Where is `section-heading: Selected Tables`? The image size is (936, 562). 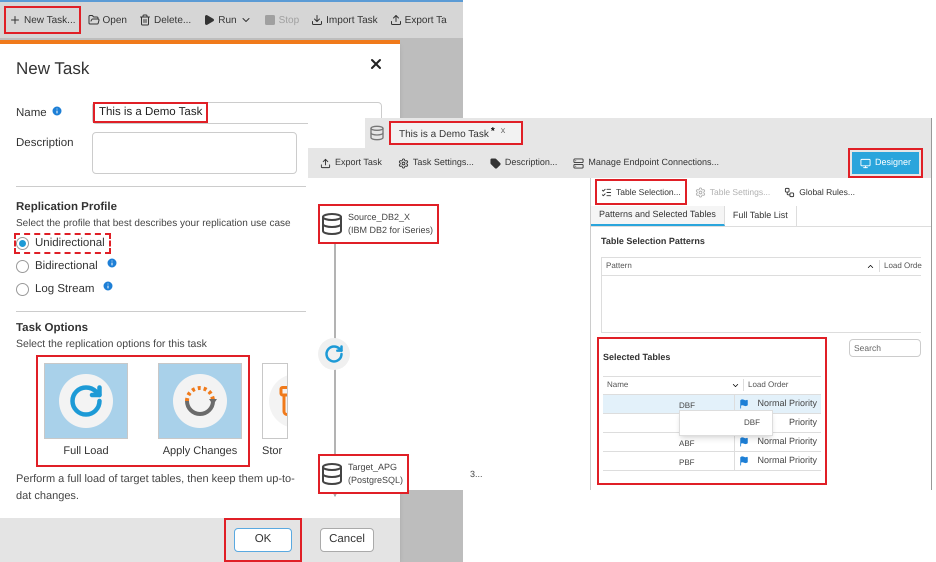
section-heading: Selected Tables is located at coordinates (636, 357).